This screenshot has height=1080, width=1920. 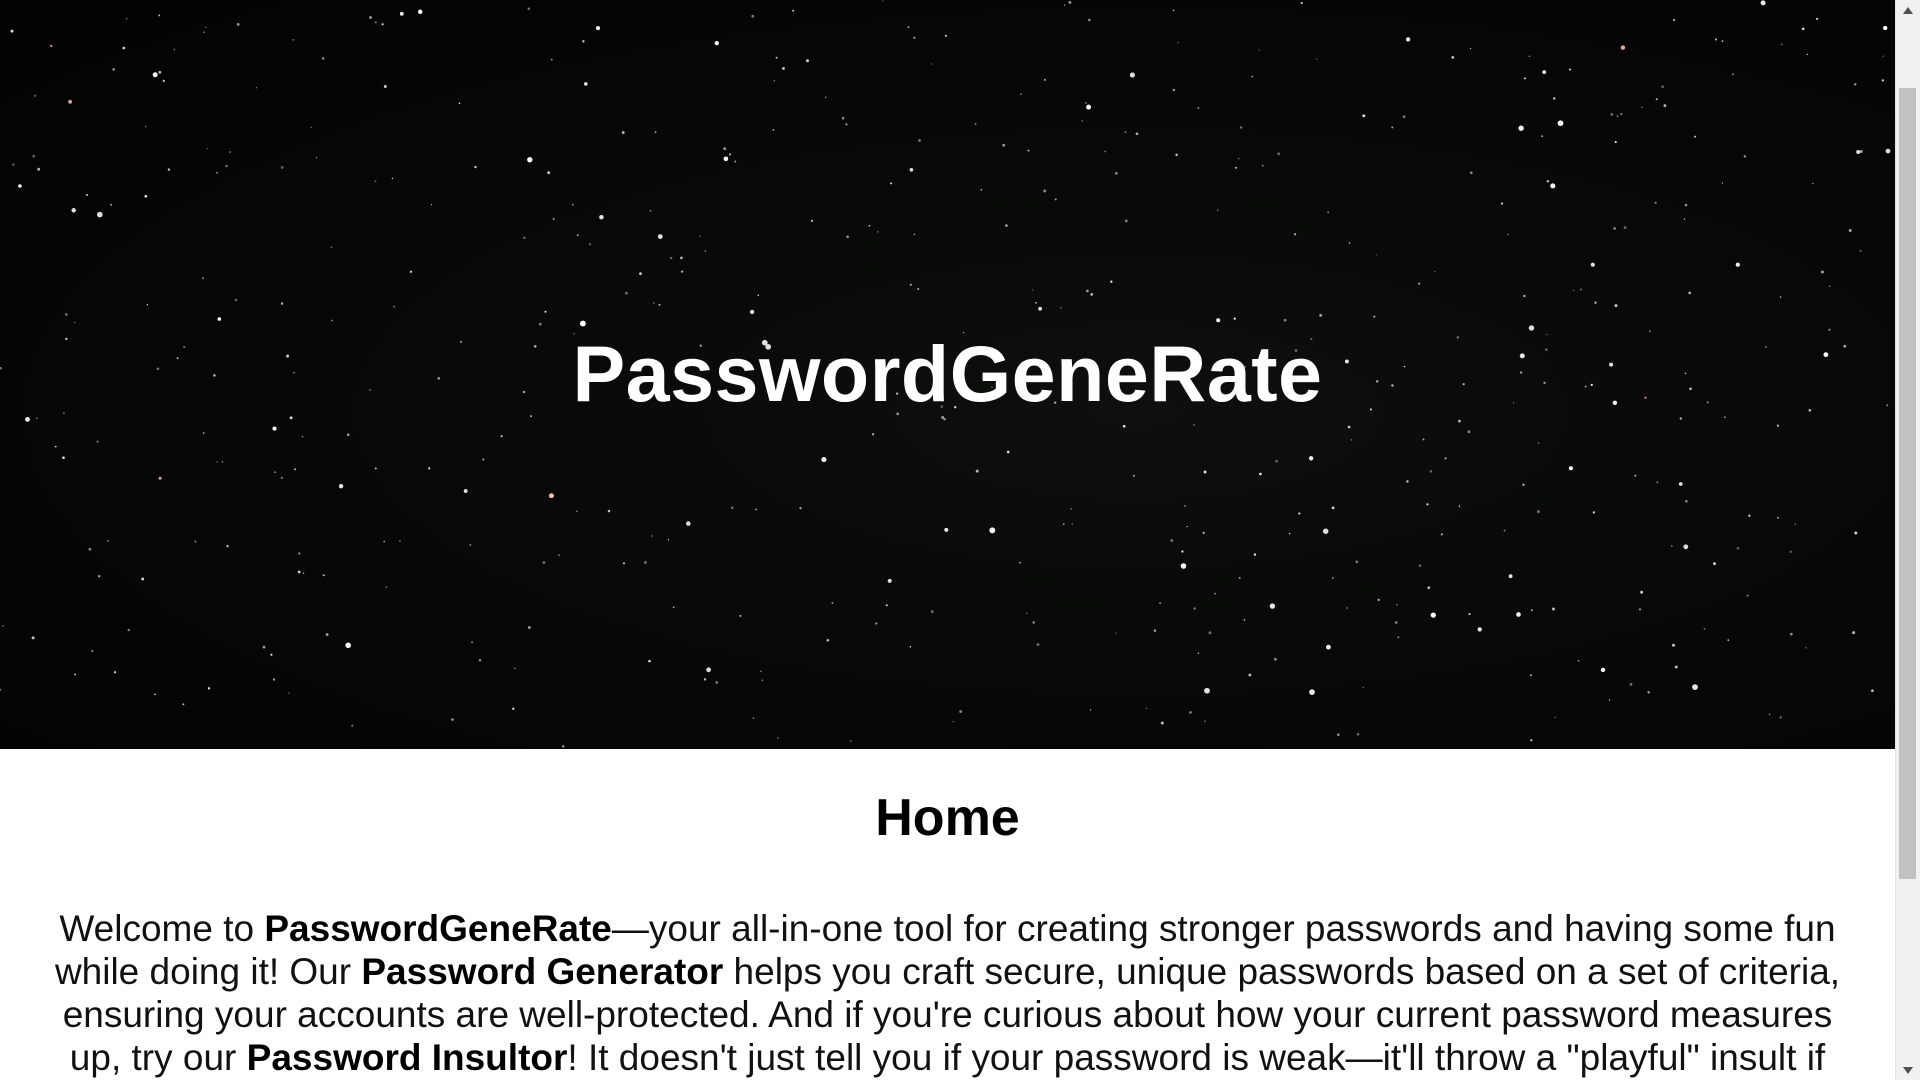 I want to click on scrollbar-thumb, so click(x=1907, y=483).